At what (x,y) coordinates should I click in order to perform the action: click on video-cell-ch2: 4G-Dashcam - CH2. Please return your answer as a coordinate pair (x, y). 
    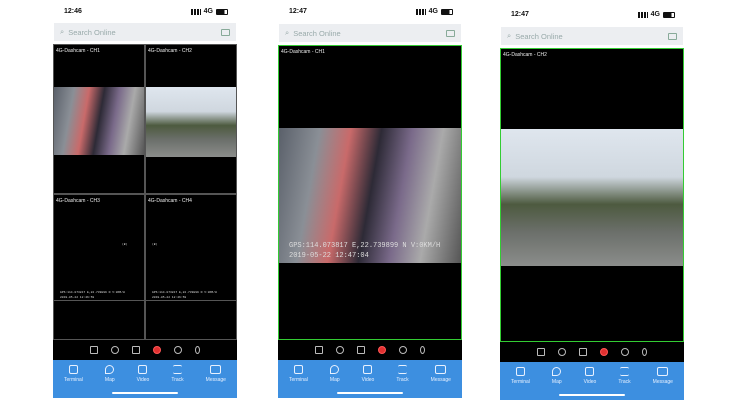
    Looking at the image, I should click on (191, 119).